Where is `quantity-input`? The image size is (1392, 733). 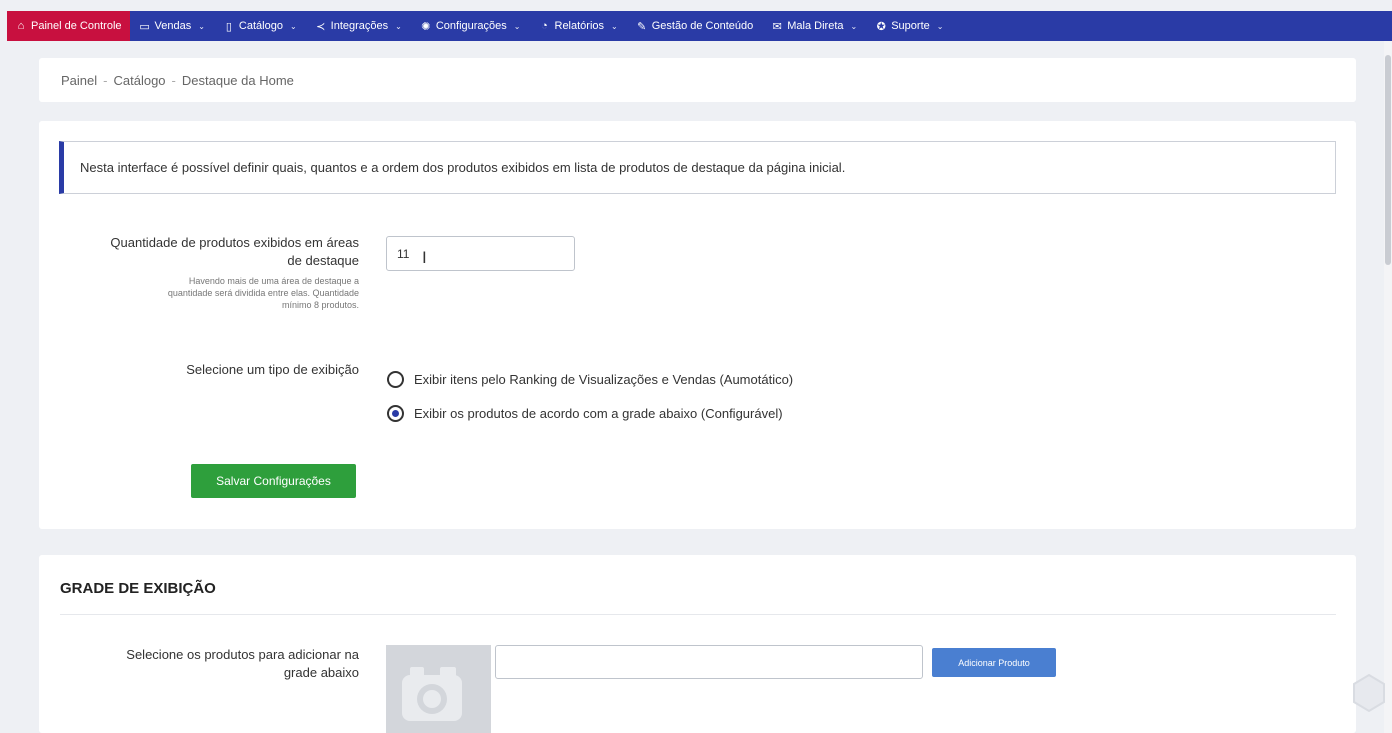 quantity-input is located at coordinates (480, 253).